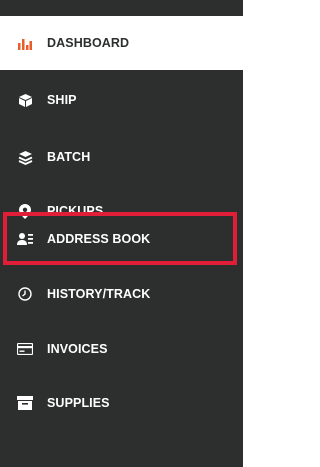 The height and width of the screenshot is (467, 320). I want to click on sidebar-item-dashboard: DASHBOARD, so click(121, 43).